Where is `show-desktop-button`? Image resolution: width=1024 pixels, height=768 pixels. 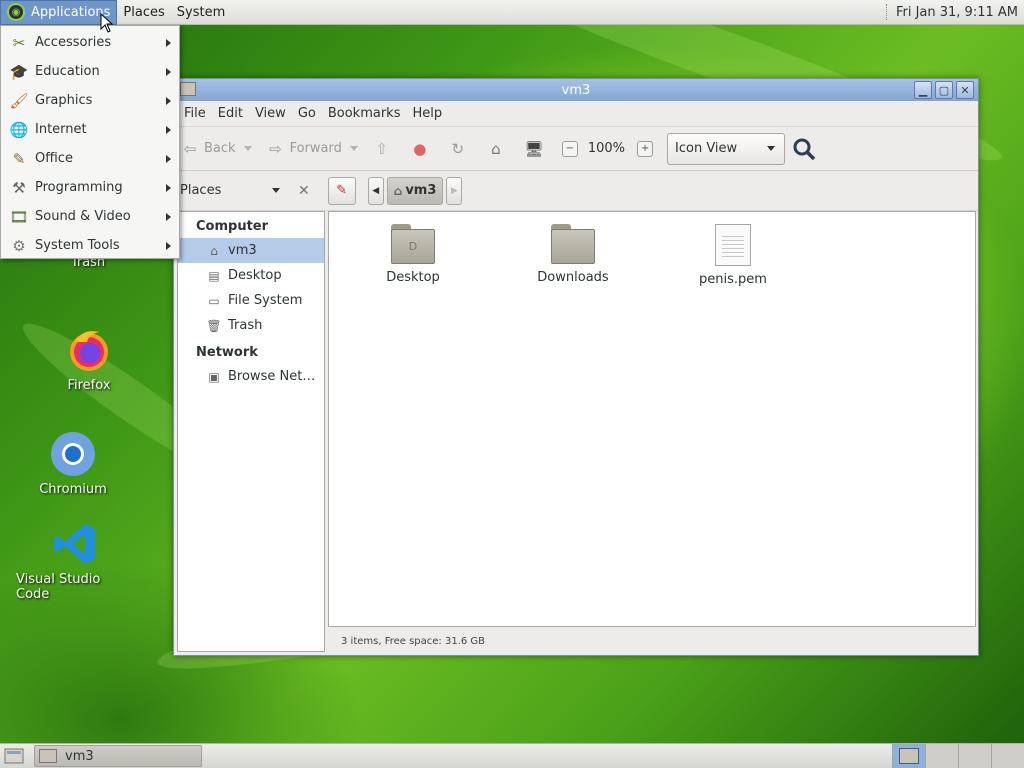 show-desktop-button is located at coordinates (14, 756).